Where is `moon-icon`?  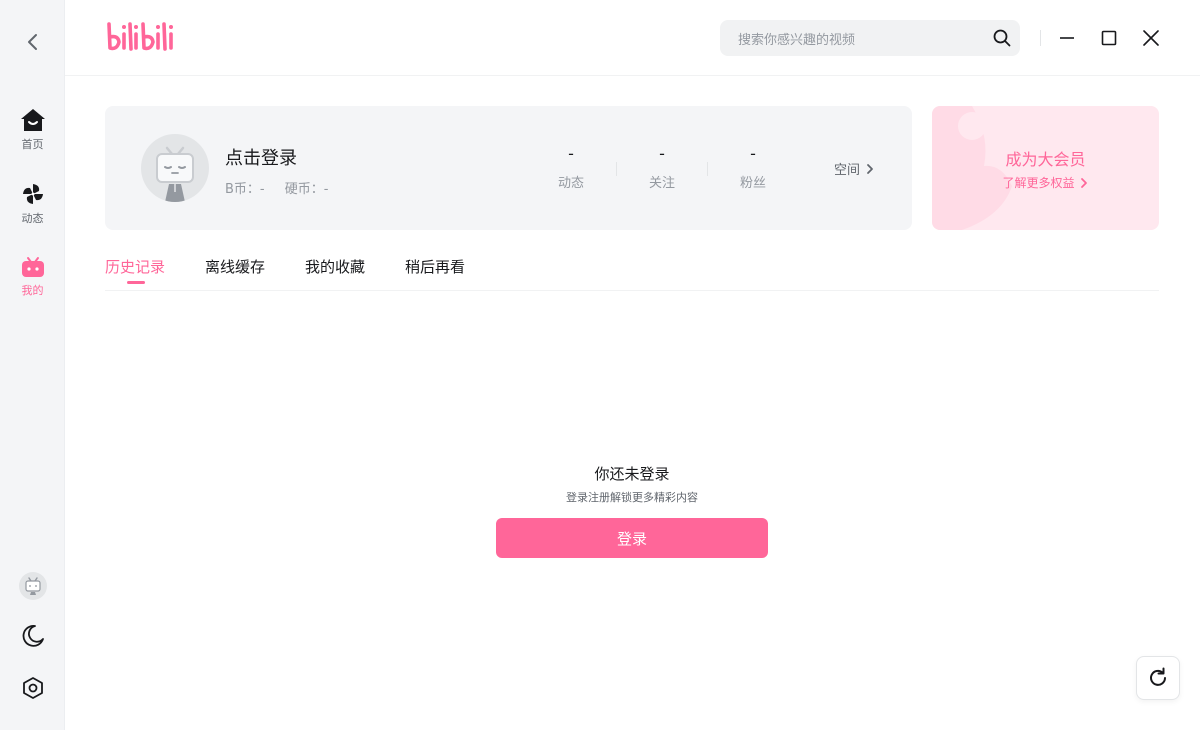 moon-icon is located at coordinates (33, 636).